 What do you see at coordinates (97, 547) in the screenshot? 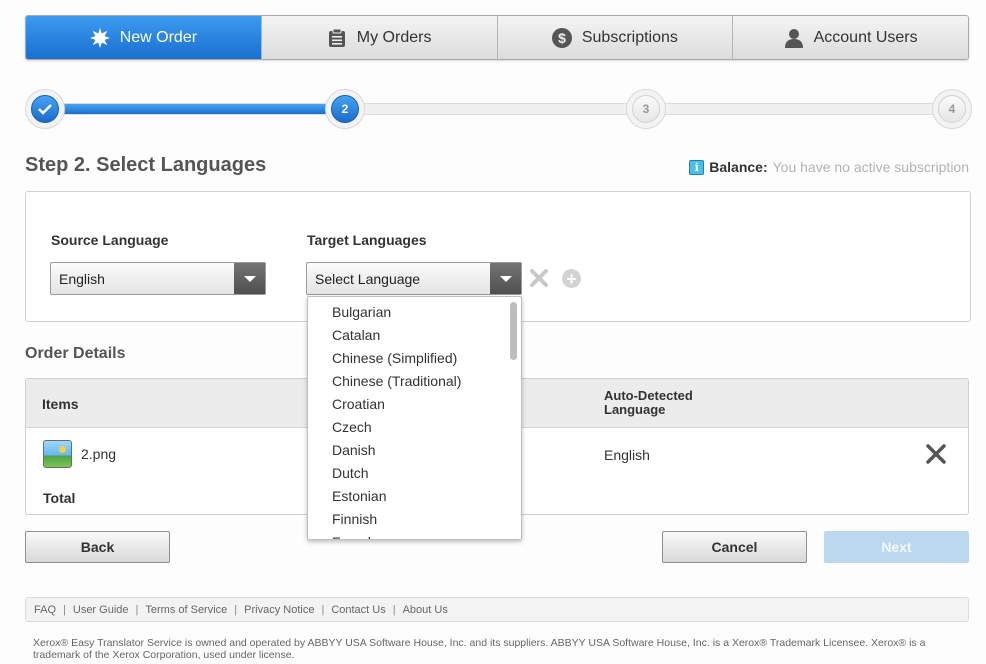
I see `back-button: Back` at bounding box center [97, 547].